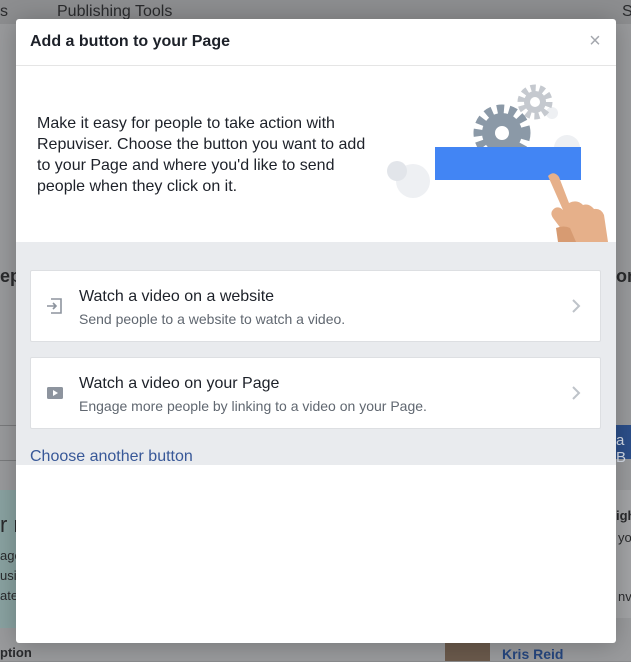 This screenshot has width=631, height=662. What do you see at coordinates (8, 443) in the screenshot?
I see `background-input` at bounding box center [8, 443].